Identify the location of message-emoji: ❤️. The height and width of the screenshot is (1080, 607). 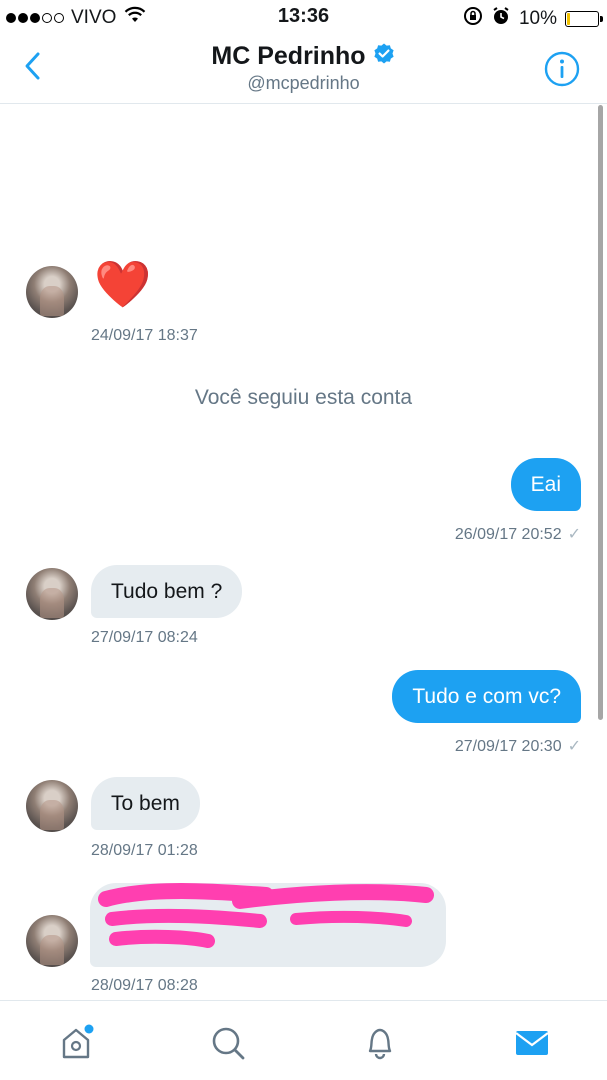
(122, 284).